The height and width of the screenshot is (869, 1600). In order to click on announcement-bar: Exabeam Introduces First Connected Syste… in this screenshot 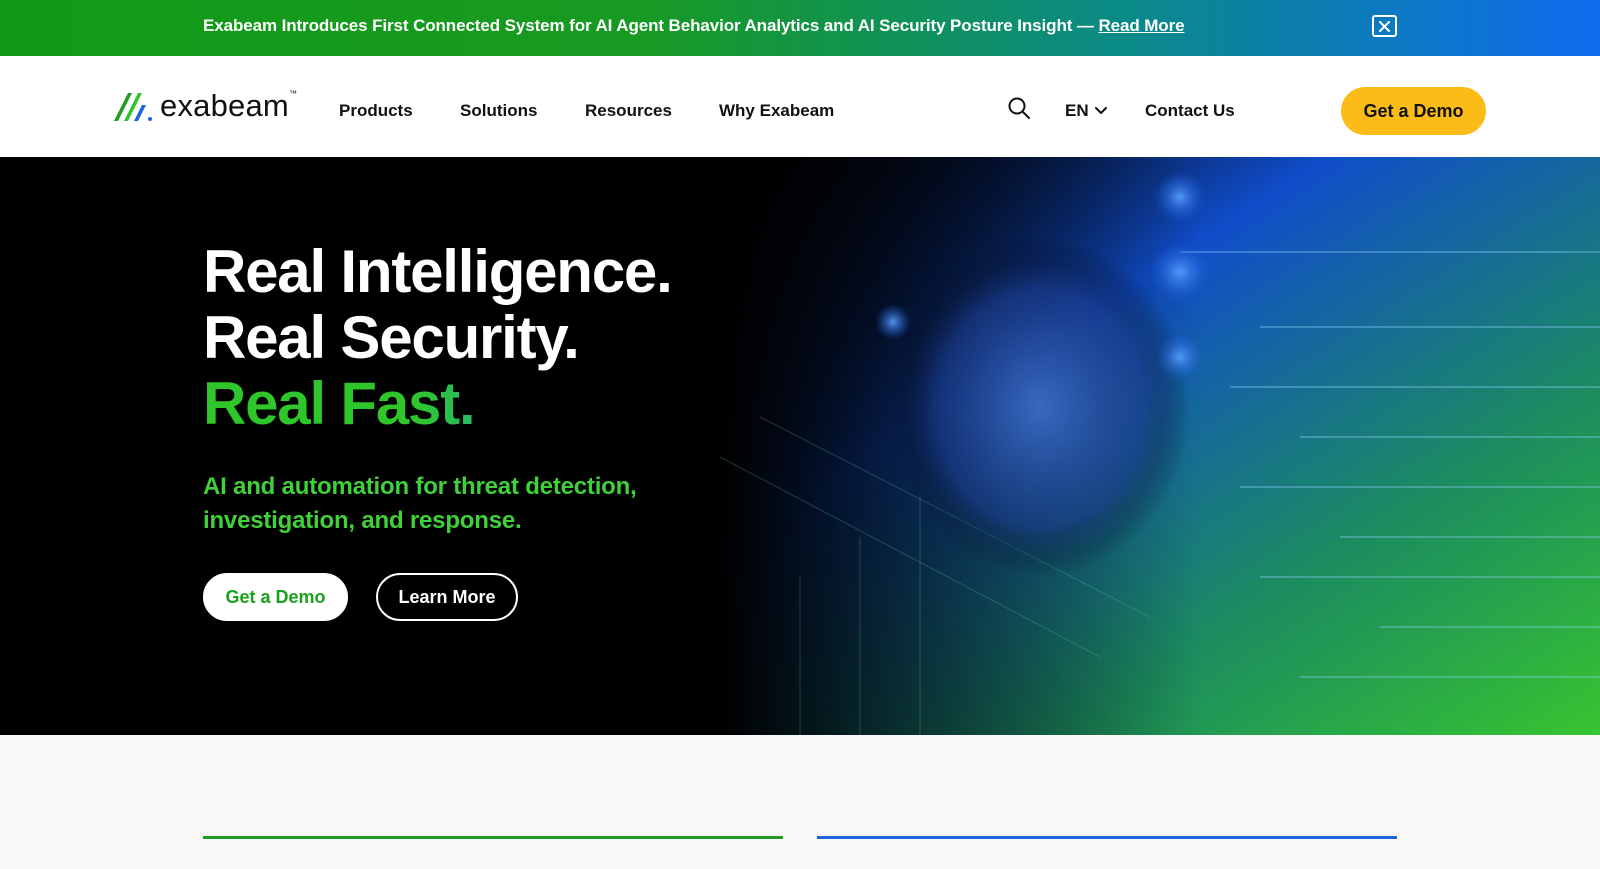, I will do `click(800, 28)`.